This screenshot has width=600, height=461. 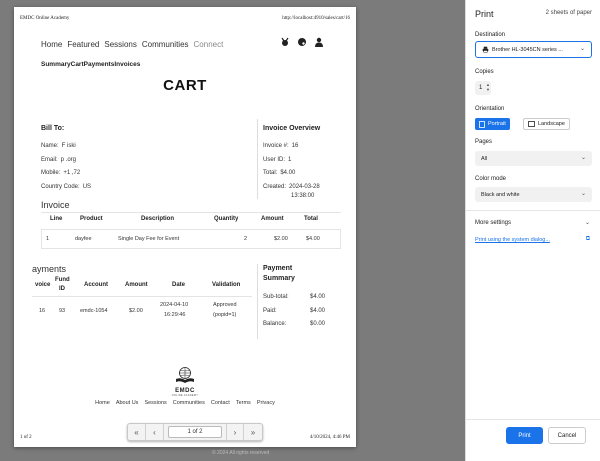 What do you see at coordinates (59, 160) in the screenshot?
I see `bill-to-email: Email: p .org` at bounding box center [59, 160].